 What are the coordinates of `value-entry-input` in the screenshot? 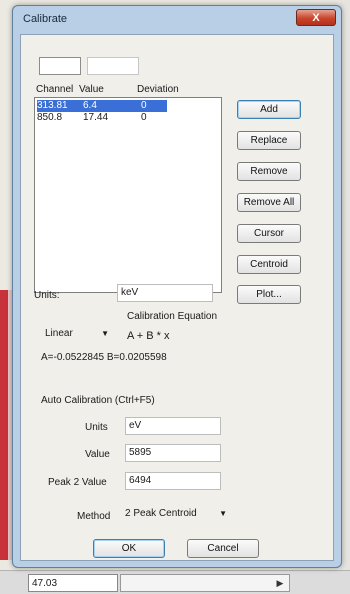 It's located at (113, 66).